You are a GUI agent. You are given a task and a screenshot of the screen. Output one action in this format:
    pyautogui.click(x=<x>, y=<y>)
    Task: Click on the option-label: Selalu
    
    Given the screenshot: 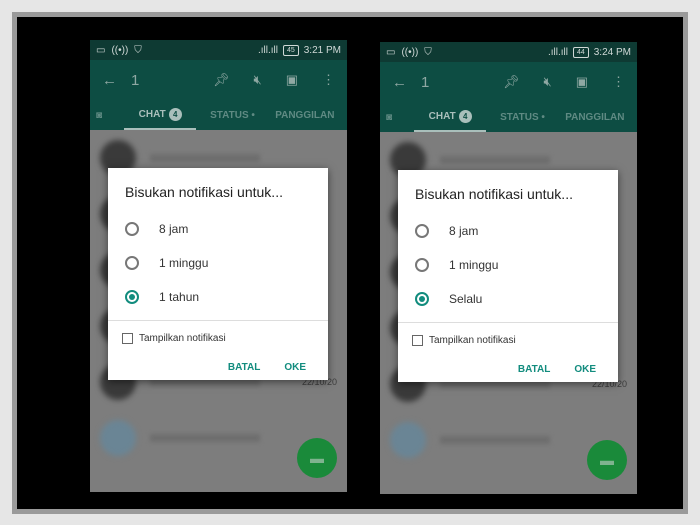 What is the action you would take?
    pyautogui.click(x=466, y=299)
    